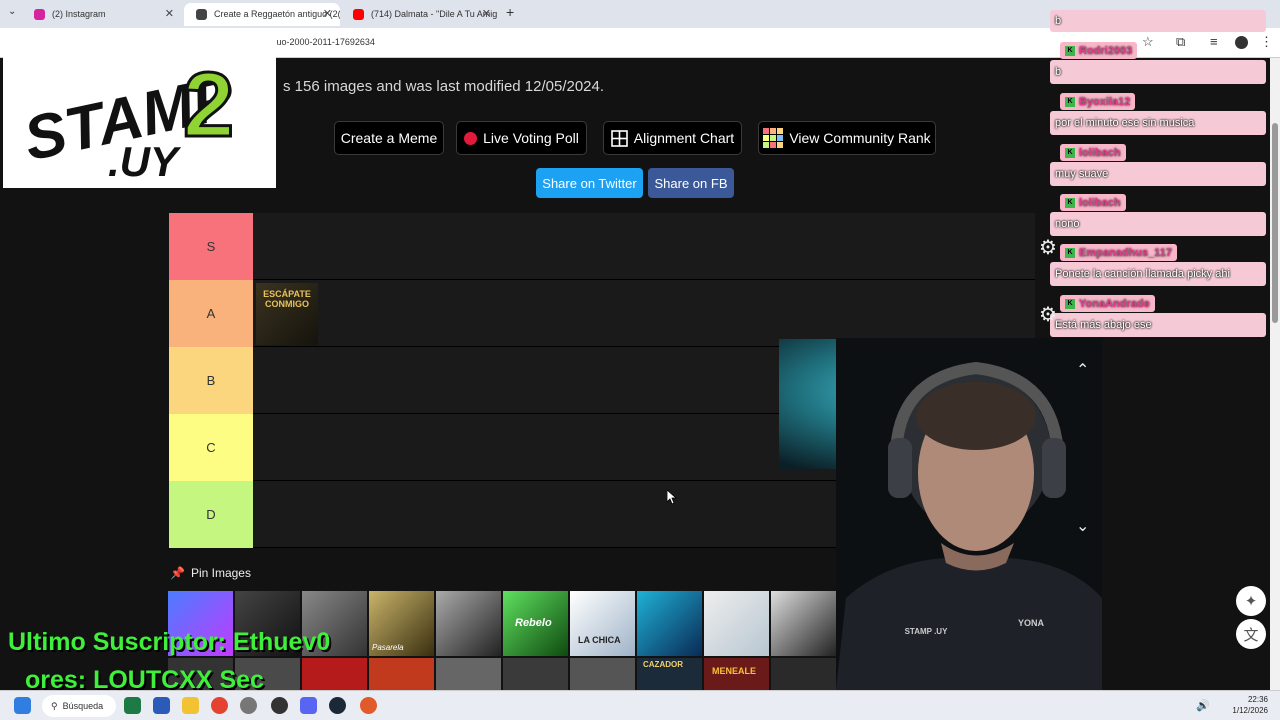 Image resolution: width=1280 pixels, height=720 pixels. I want to click on live-voting-poll-button: Live Voting Poll, so click(521, 138).